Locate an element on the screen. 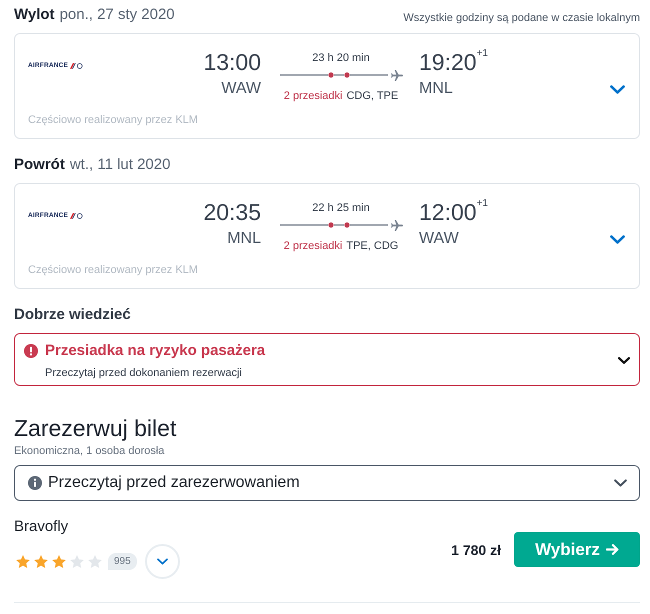 The image size is (650, 614). departure-time: 20:35 is located at coordinates (232, 212).